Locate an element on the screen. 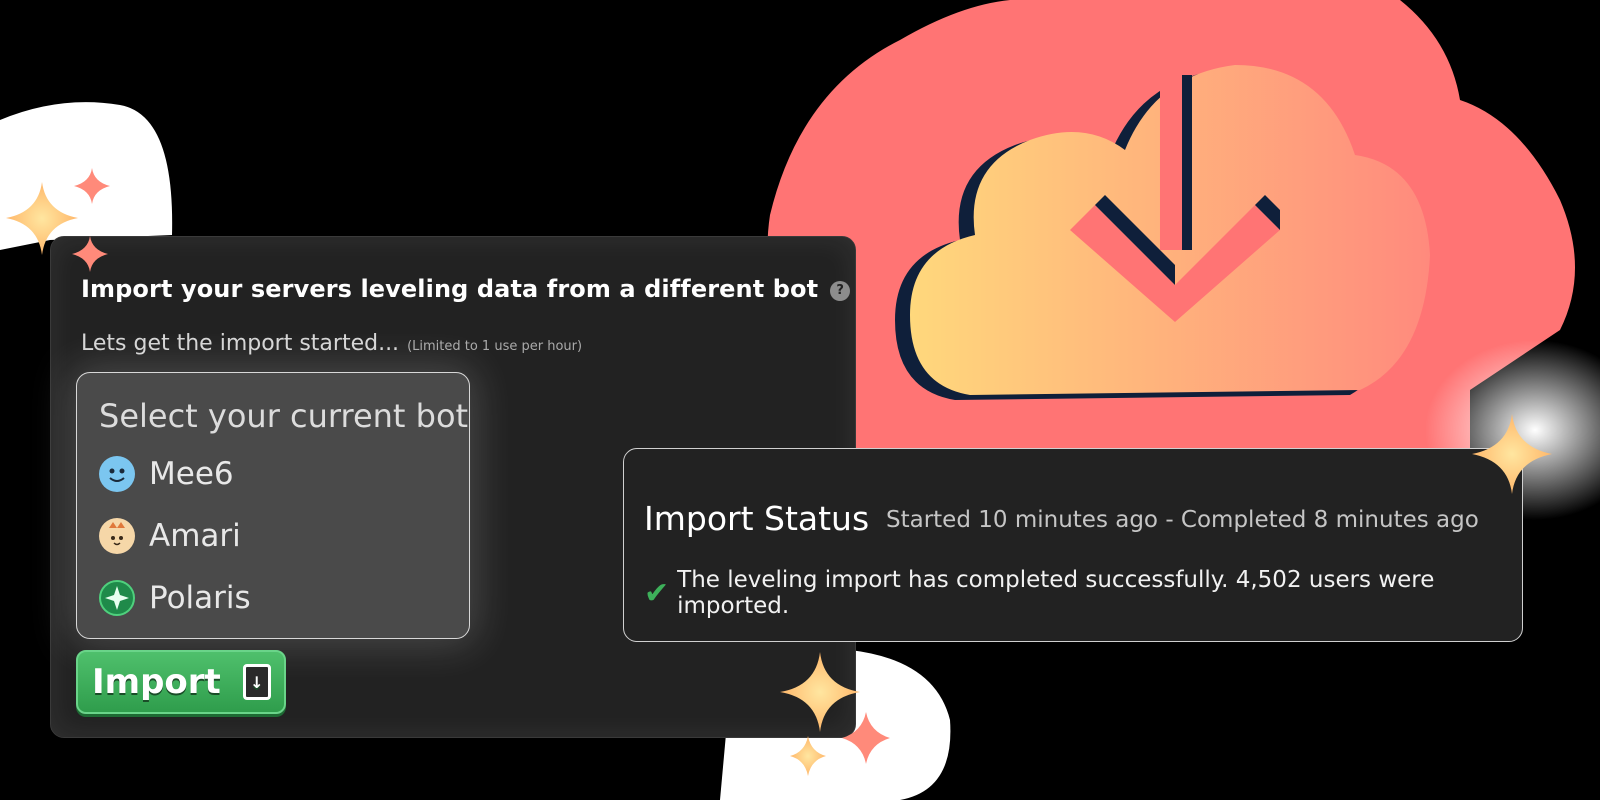  polaris-icon is located at coordinates (117, 598).